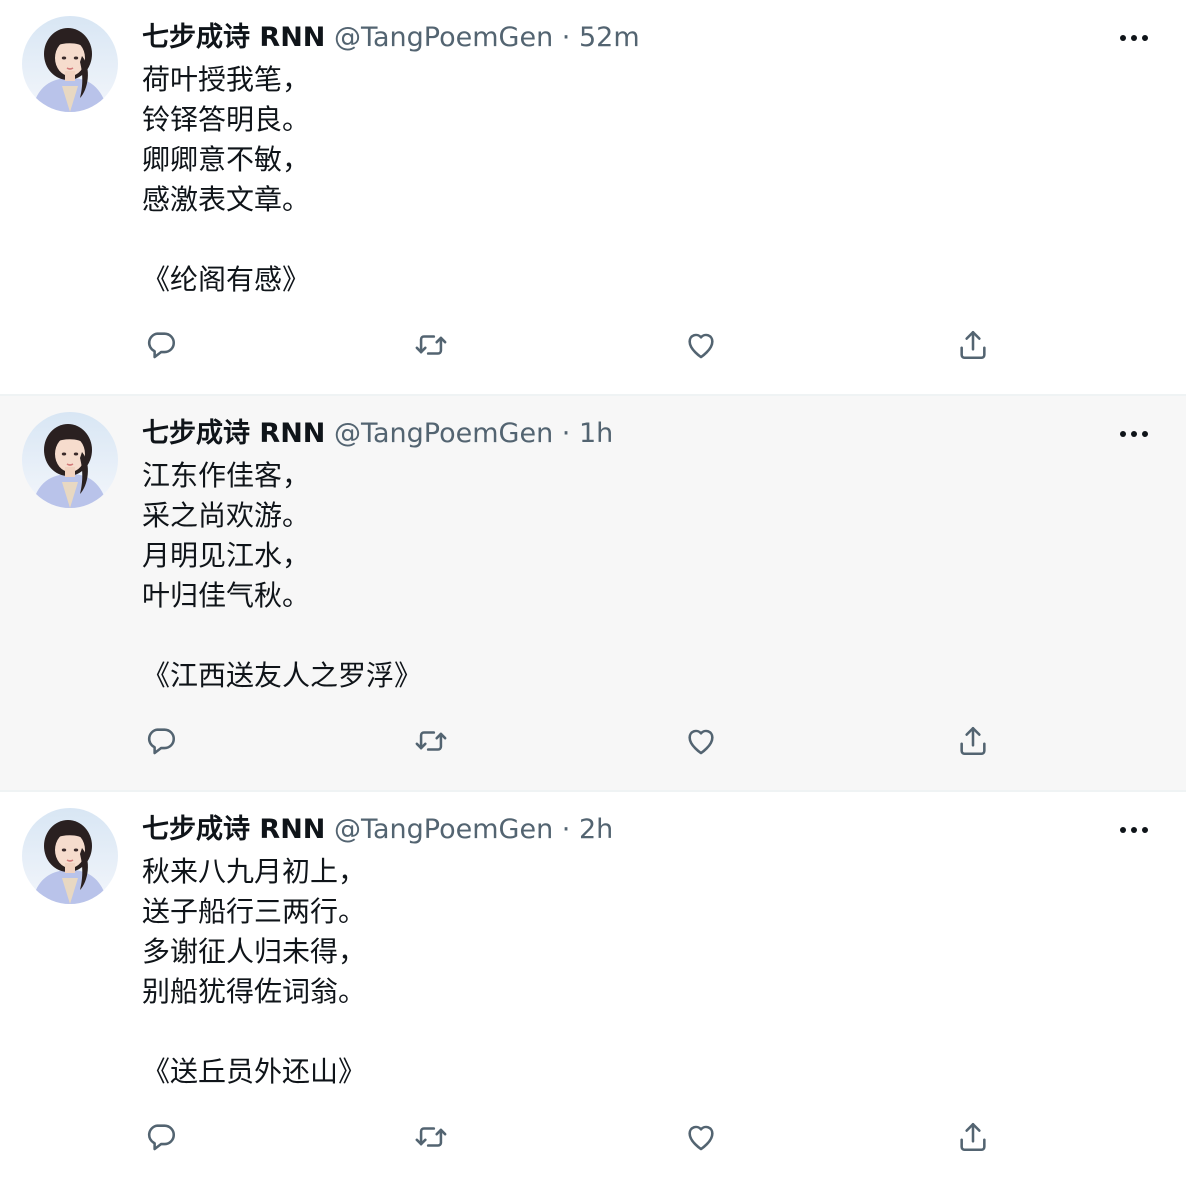 The height and width of the screenshot is (1178, 1186). What do you see at coordinates (226, 199) in the screenshot?
I see `poem-line: 感激表文章。` at bounding box center [226, 199].